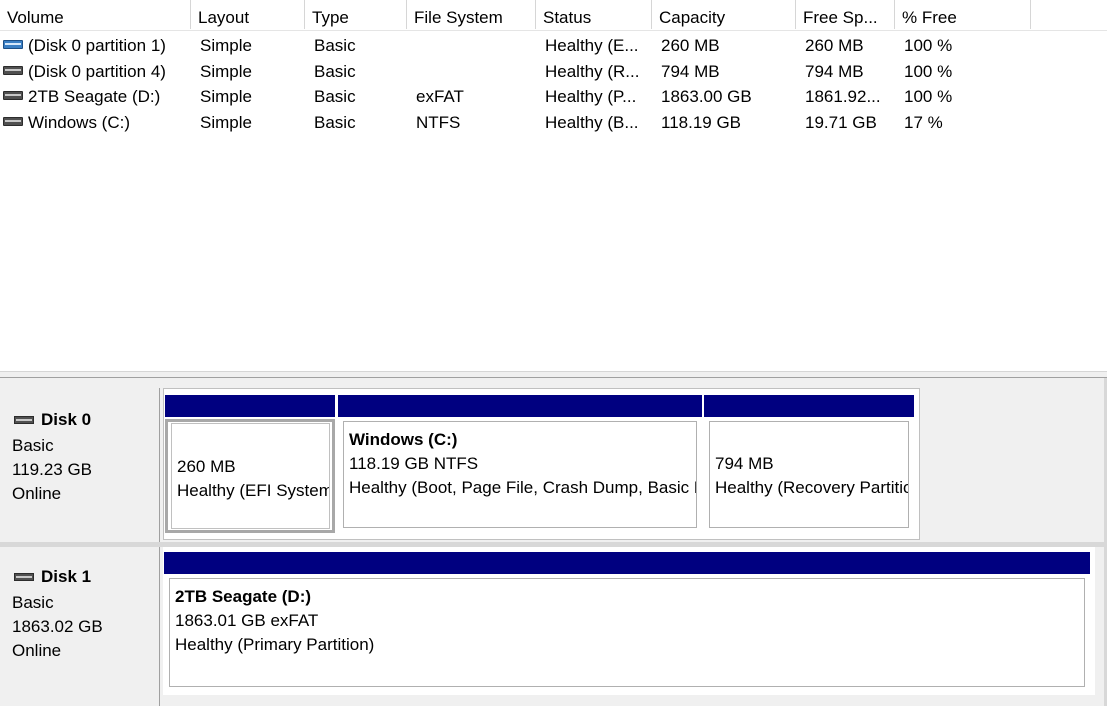 Image resolution: width=1107 pixels, height=706 pixels. I want to click on volume-capacity: 794 MB, so click(690, 71).